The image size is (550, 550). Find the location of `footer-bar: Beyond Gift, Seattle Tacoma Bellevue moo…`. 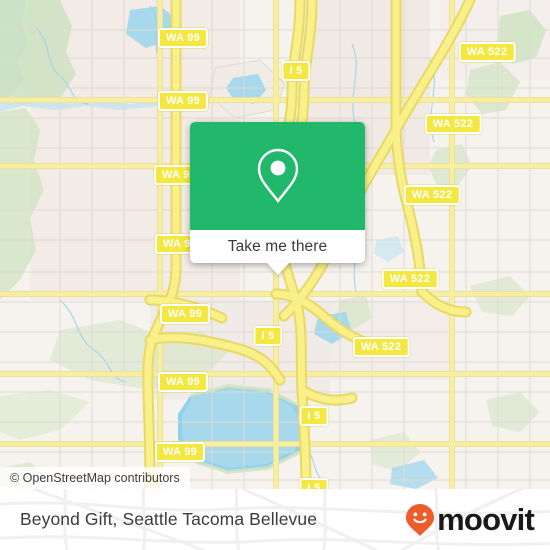

footer-bar: Beyond Gift, Seattle Tacoma Bellevue moo… is located at coordinates (275, 519).